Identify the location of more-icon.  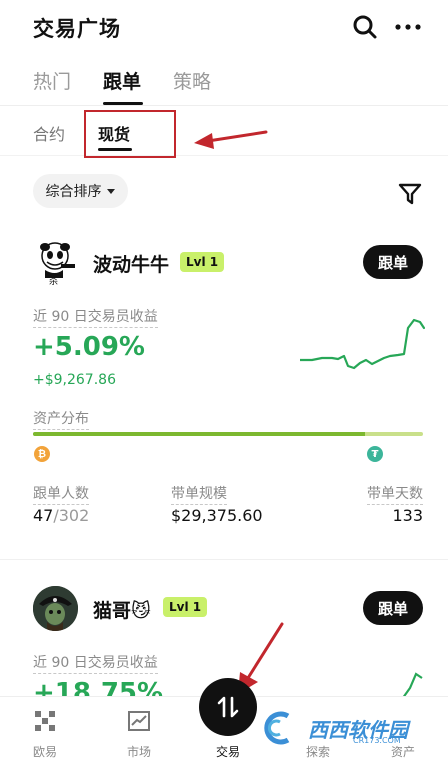
(408, 27).